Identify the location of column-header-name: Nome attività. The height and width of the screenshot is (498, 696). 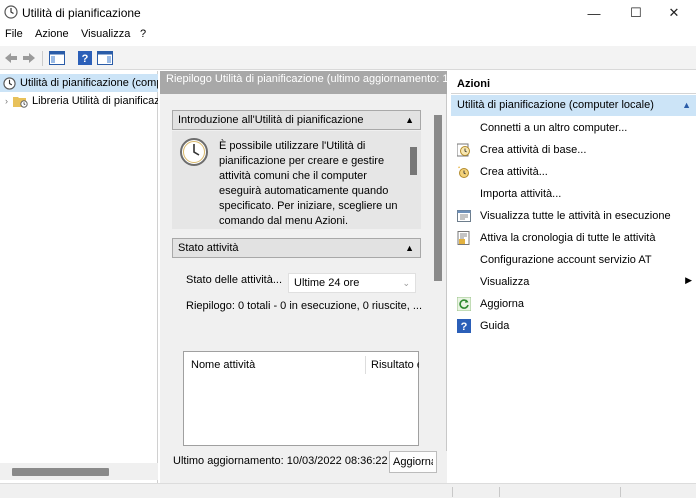
(223, 365).